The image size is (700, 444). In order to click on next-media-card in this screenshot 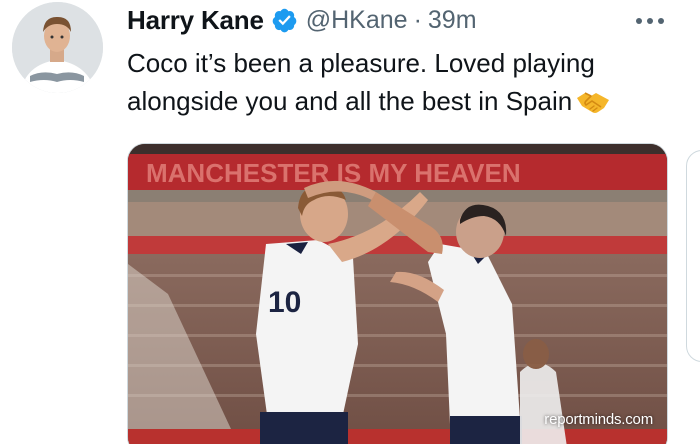, I will do `click(693, 256)`.